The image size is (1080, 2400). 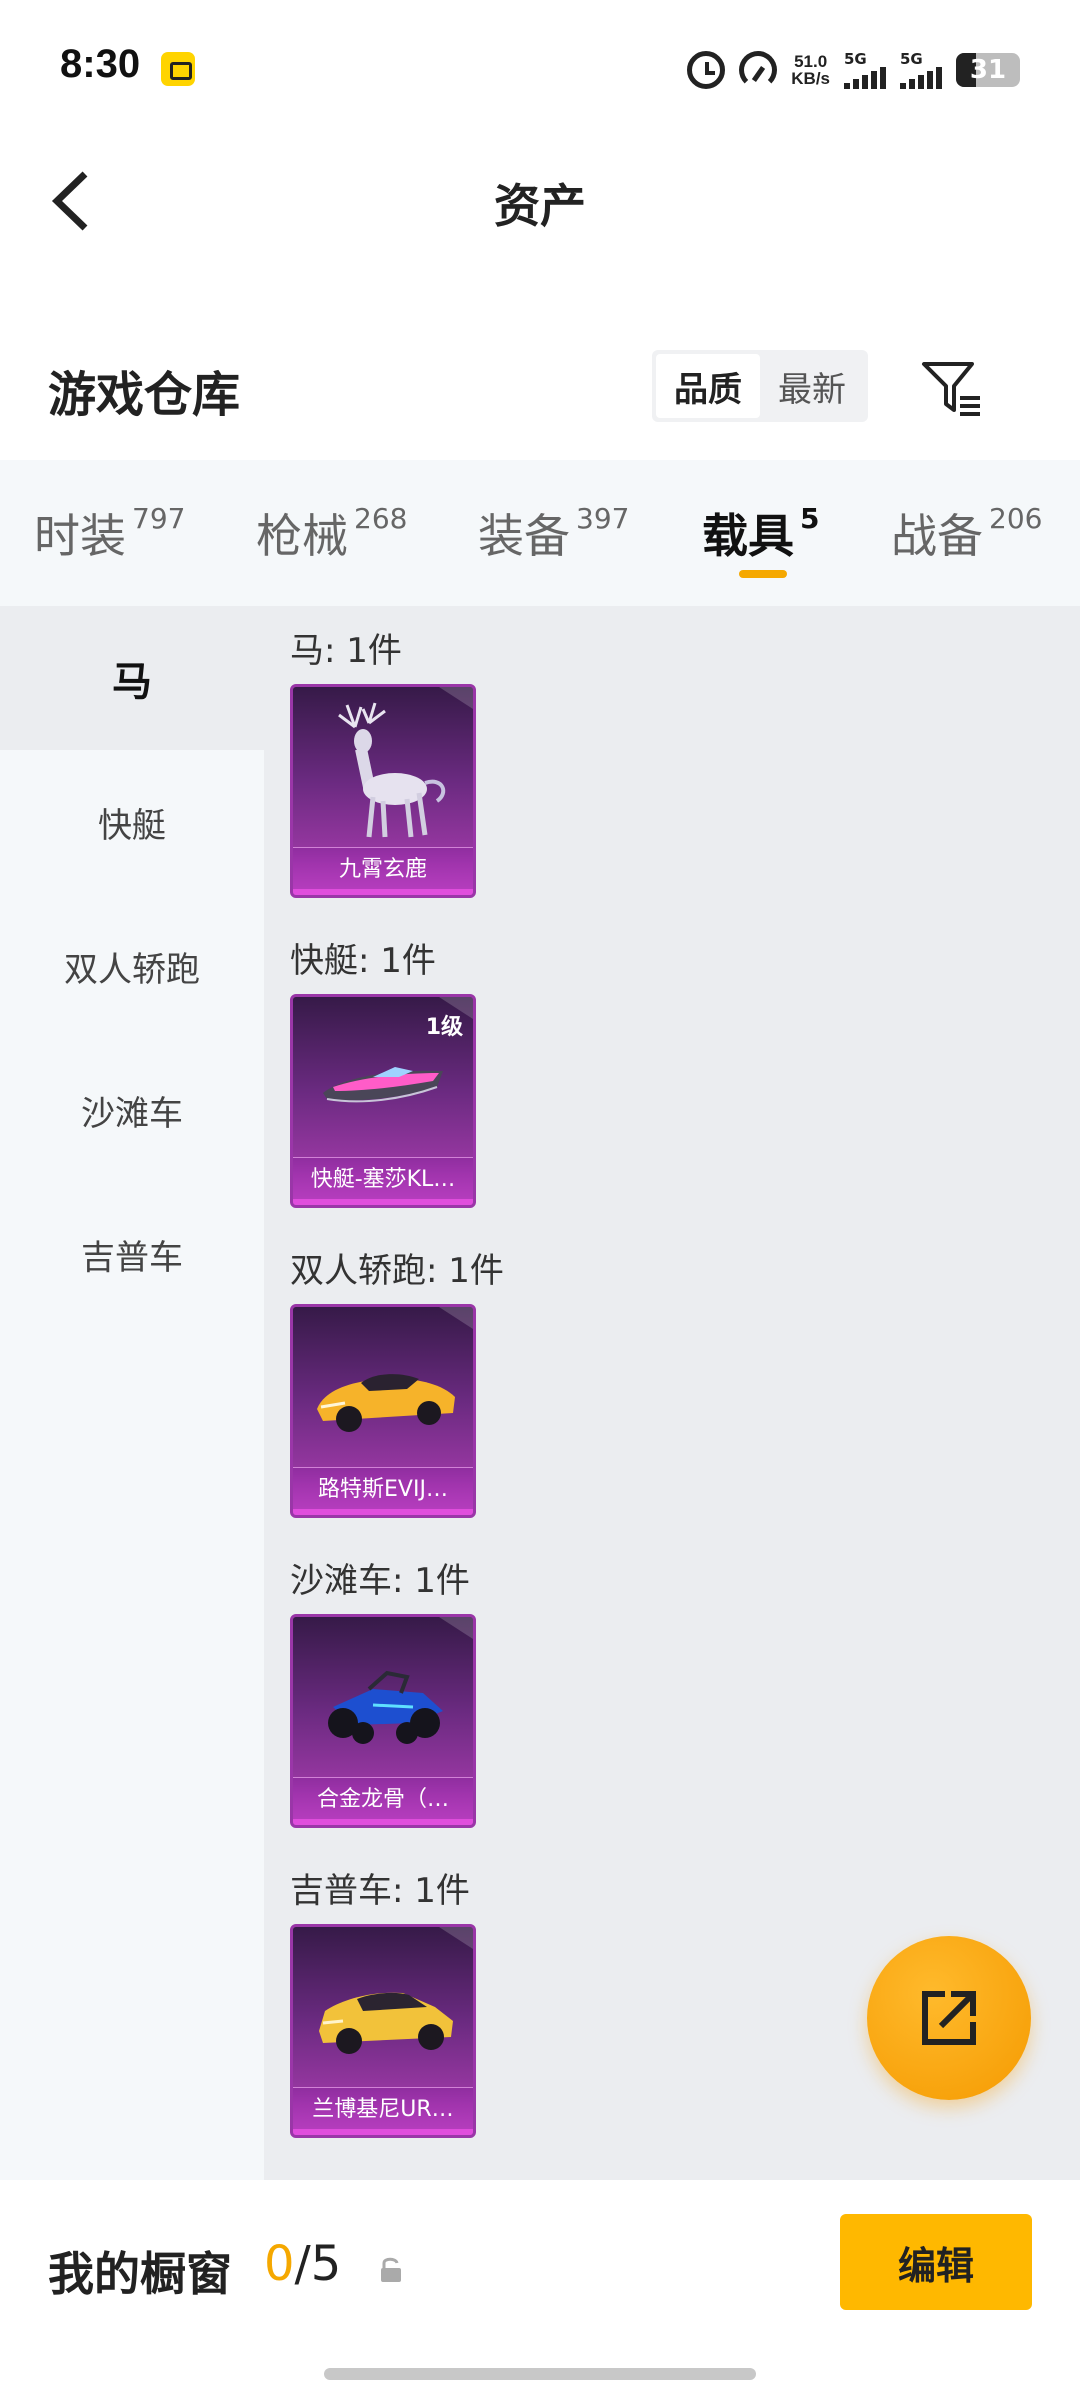 I want to click on suv-image, so click(x=386, y=2023).